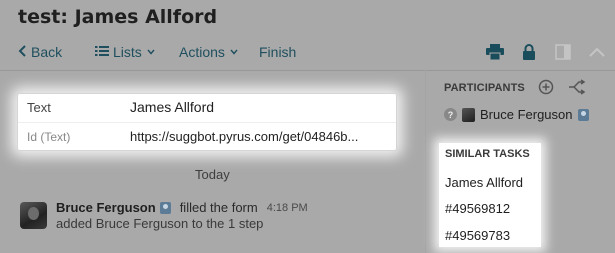  What do you see at coordinates (212, 174) in the screenshot?
I see `day-separator: Today` at bounding box center [212, 174].